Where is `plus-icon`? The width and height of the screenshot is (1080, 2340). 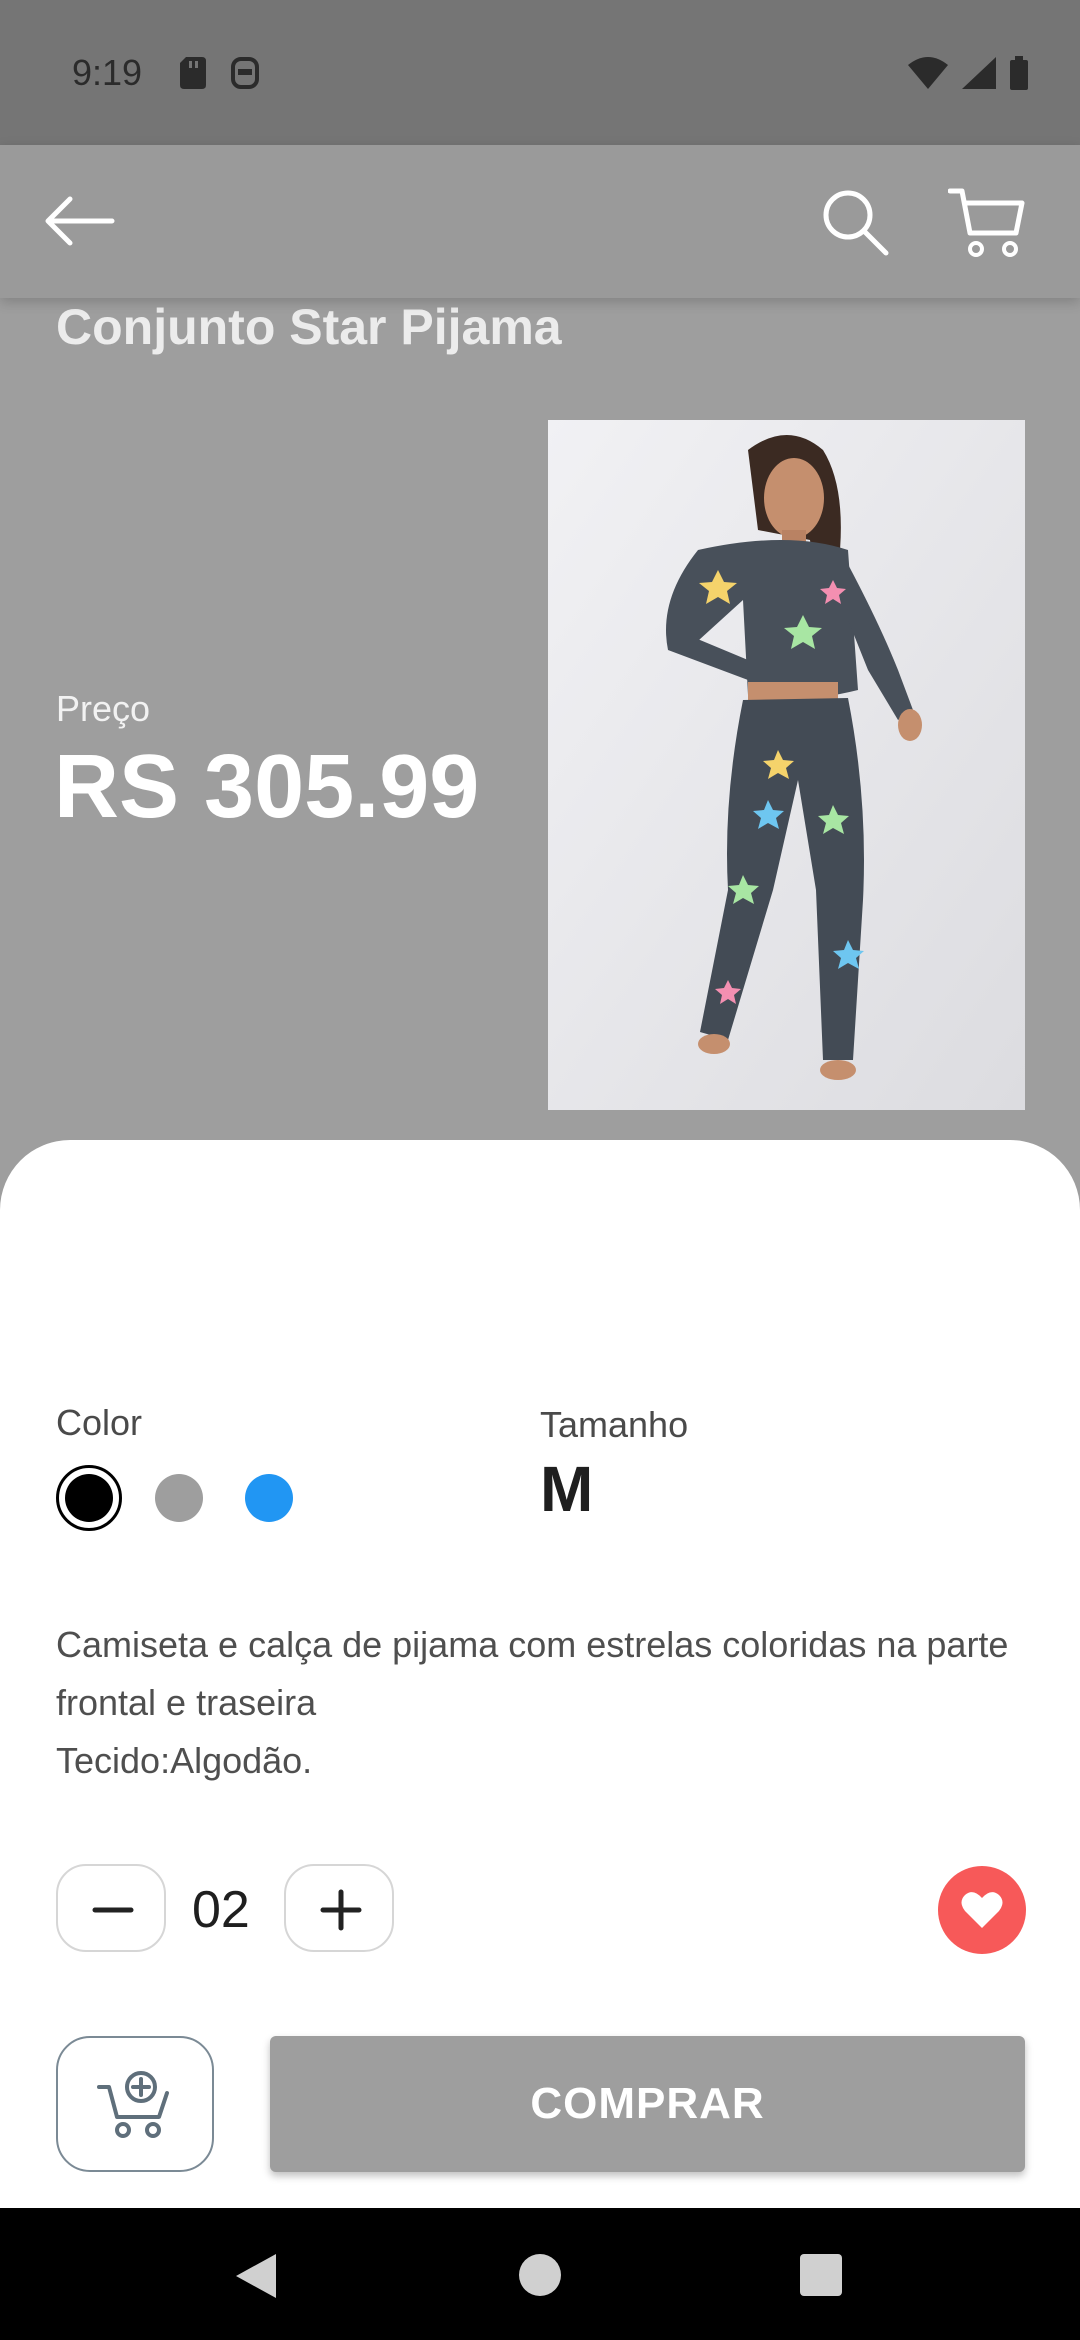
plus-icon is located at coordinates (341, 1910).